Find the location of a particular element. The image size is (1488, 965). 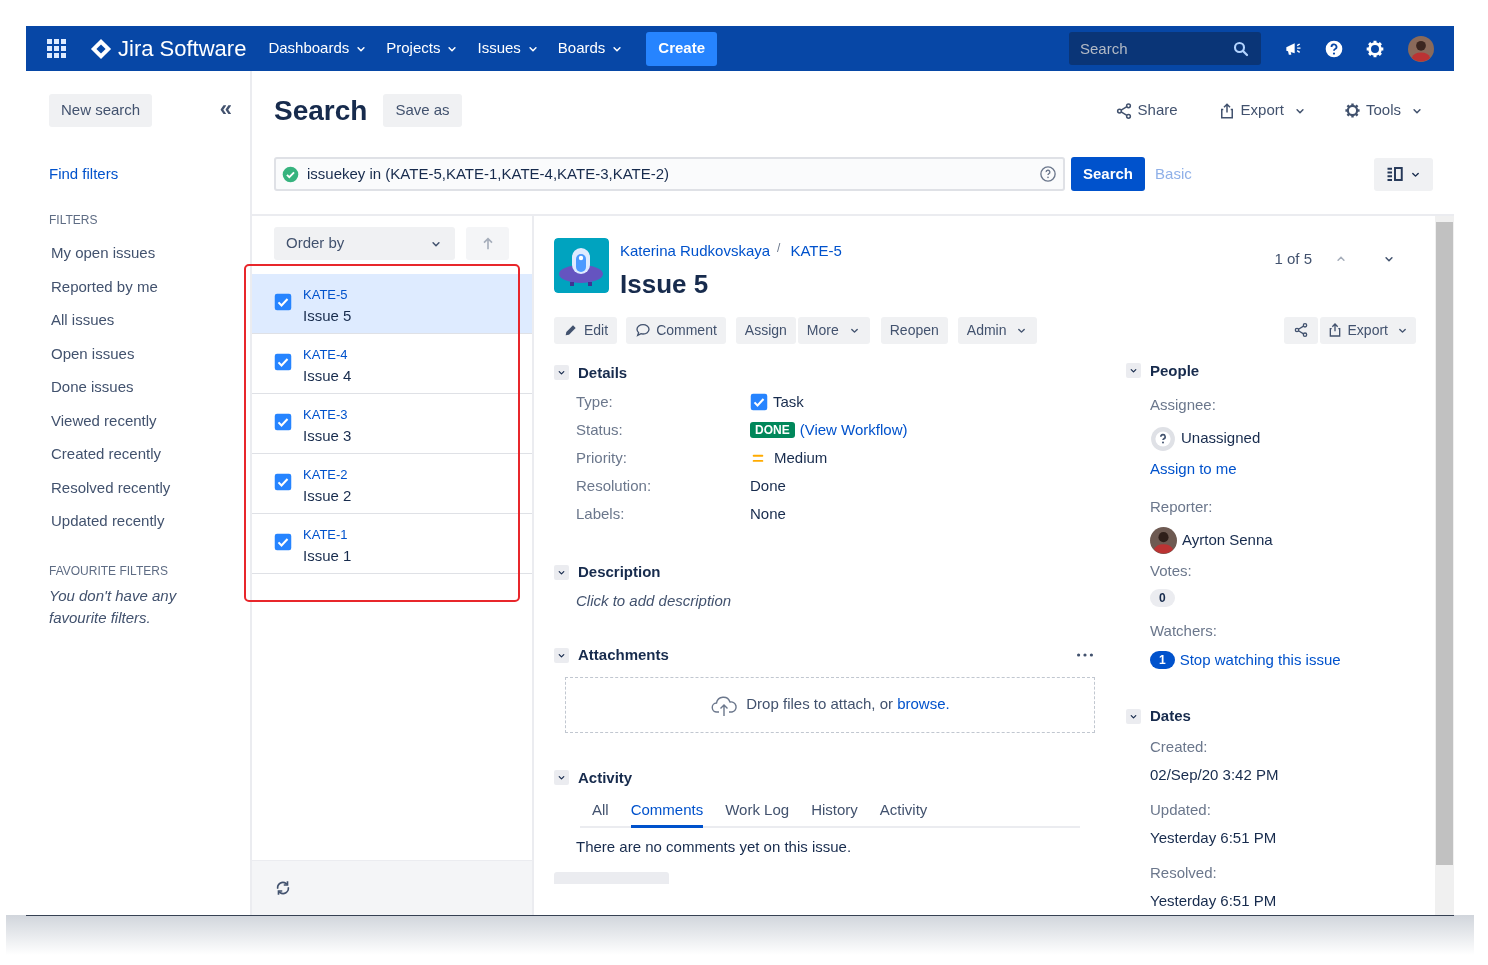

description-placeholder: Click to add description is located at coordinates (824, 600).